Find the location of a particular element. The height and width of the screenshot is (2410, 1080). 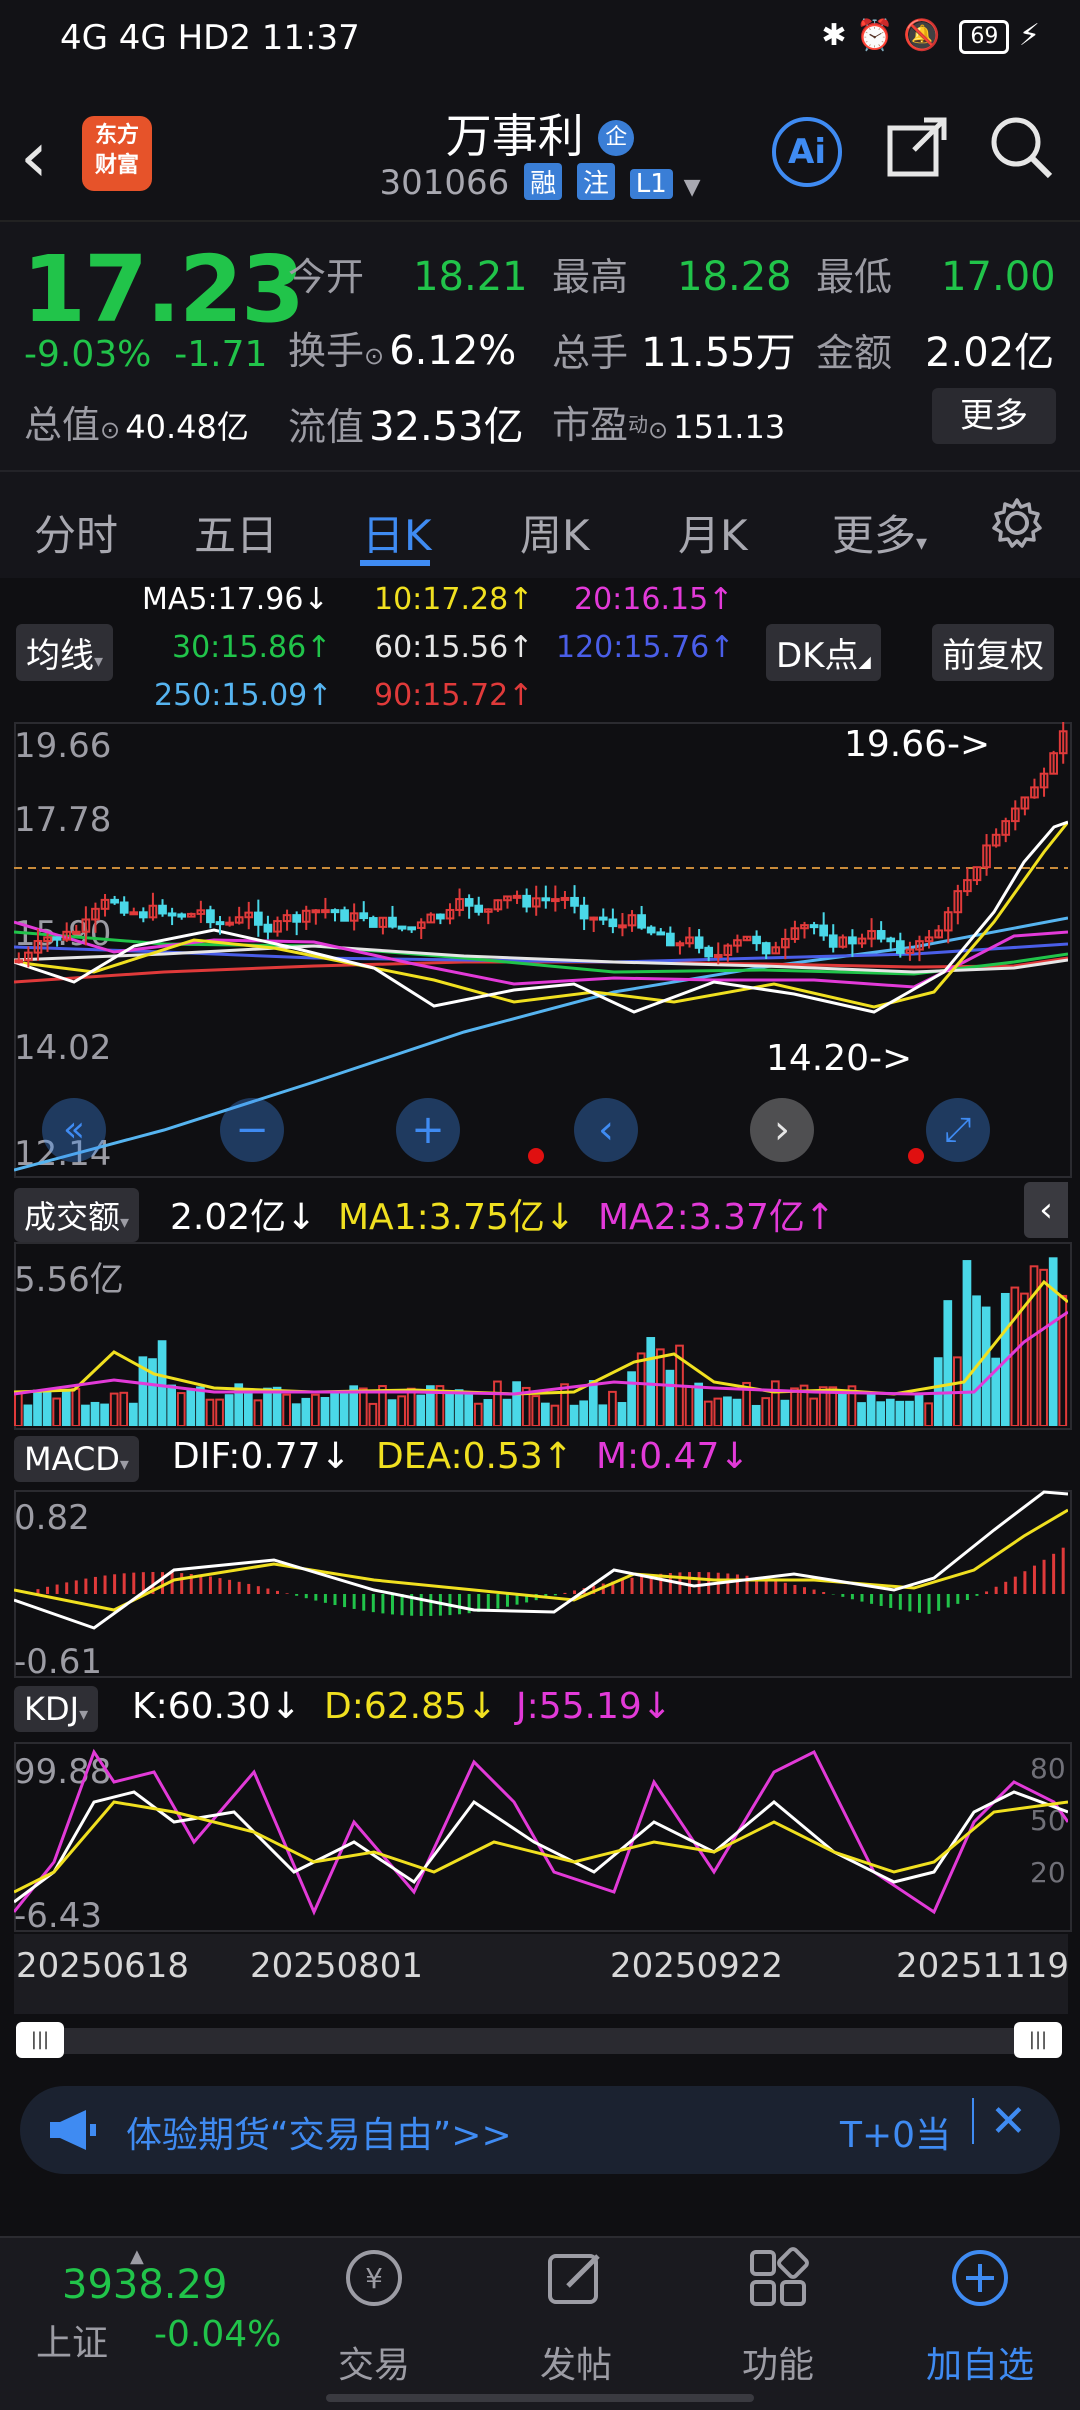

ma-select-dropdown: 均线▾ is located at coordinates (65, 652).